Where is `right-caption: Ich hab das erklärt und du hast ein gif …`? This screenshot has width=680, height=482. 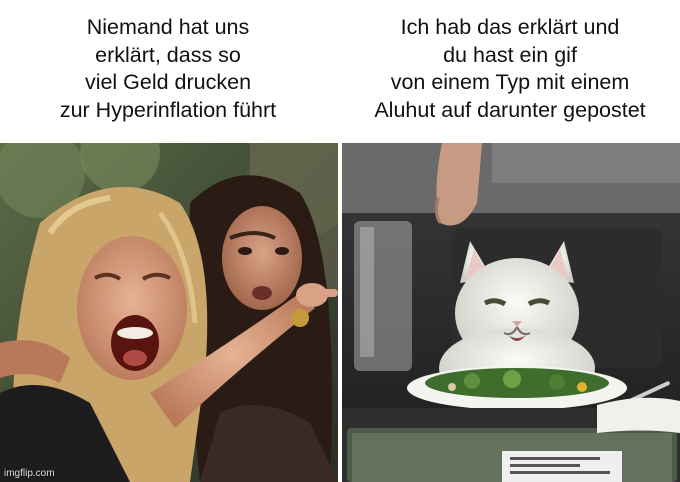
right-caption: Ich hab das erklärt und du hast ein gif … is located at coordinates (510, 68).